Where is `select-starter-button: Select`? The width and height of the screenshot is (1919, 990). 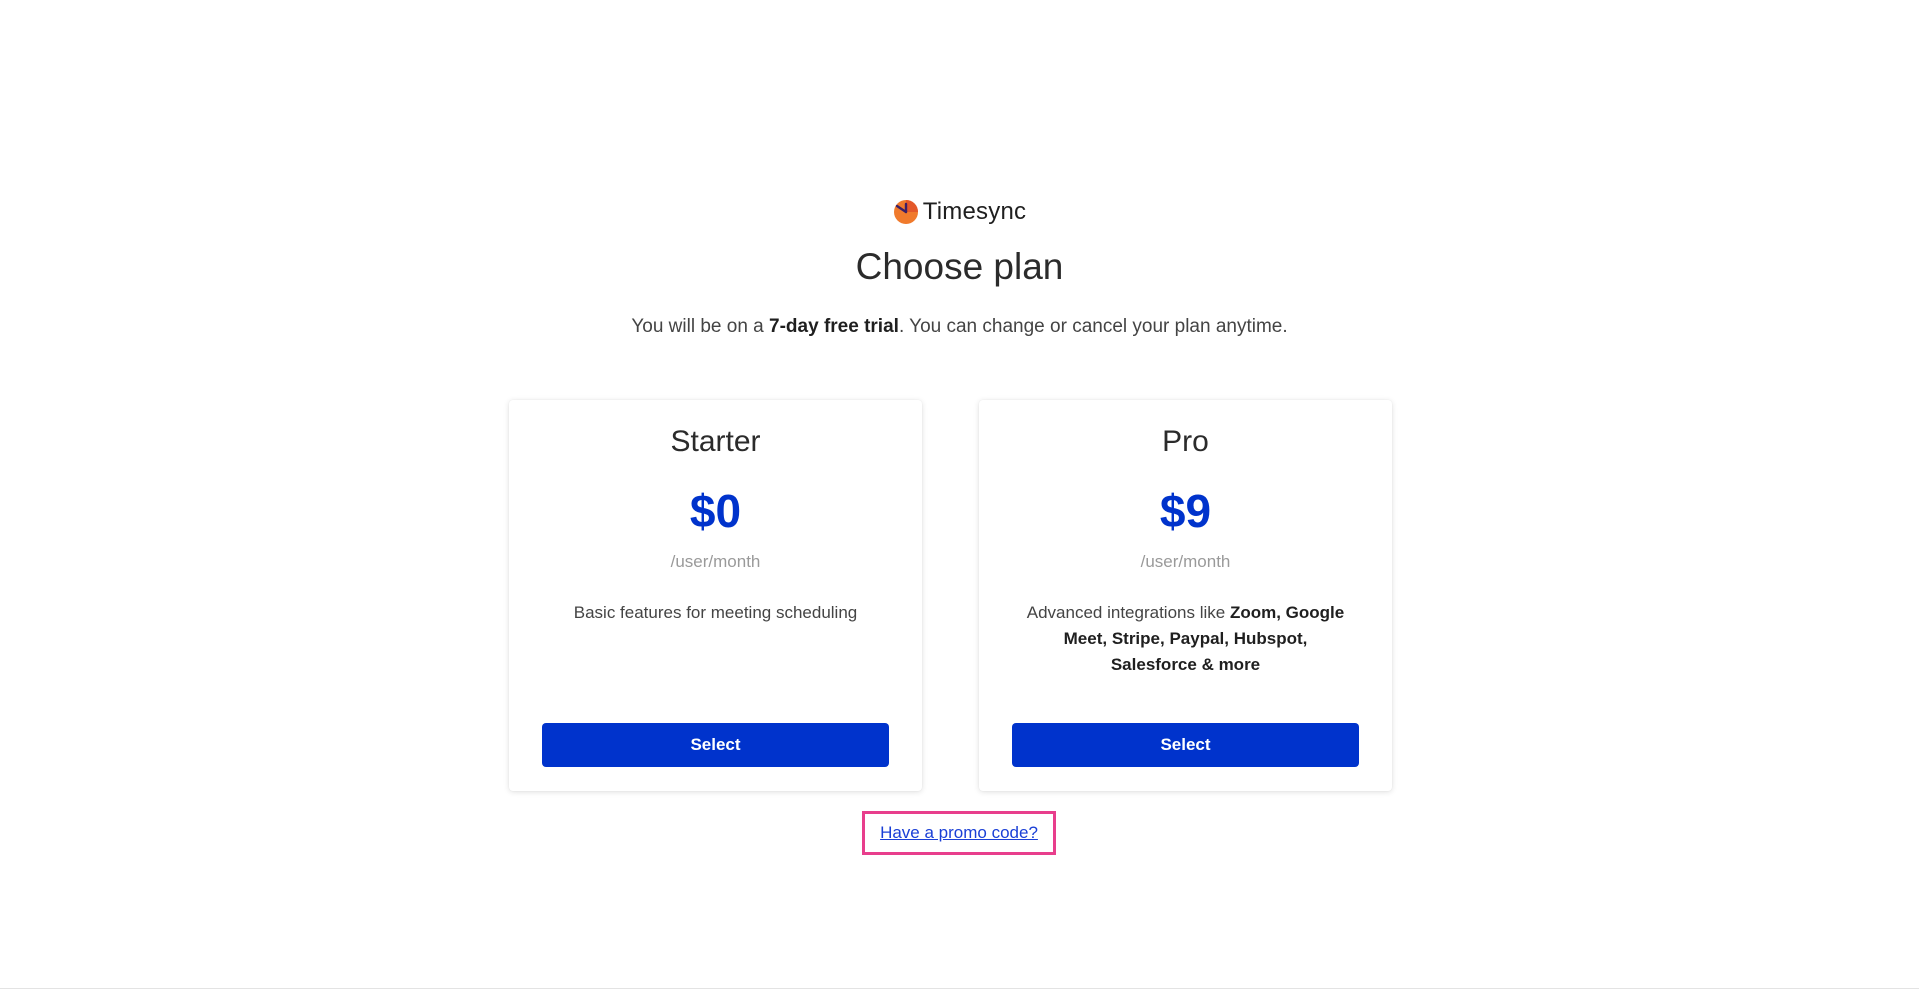
select-starter-button: Select is located at coordinates (715, 745).